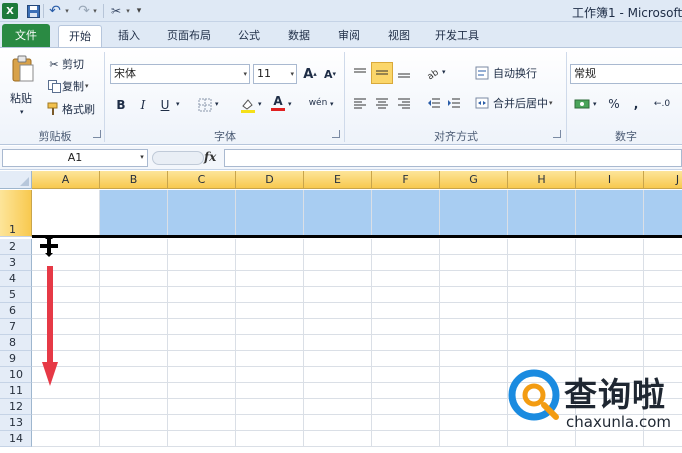 Image resolution: width=682 pixels, height=453 pixels. Describe the element at coordinates (349, 36) in the screenshot. I see `tab-review: 审阅` at that location.